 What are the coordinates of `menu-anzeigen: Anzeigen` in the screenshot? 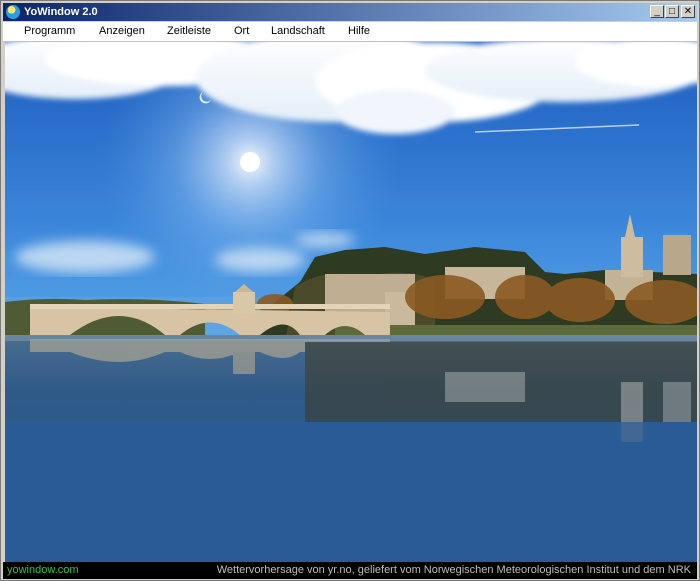 It's located at (122, 31).